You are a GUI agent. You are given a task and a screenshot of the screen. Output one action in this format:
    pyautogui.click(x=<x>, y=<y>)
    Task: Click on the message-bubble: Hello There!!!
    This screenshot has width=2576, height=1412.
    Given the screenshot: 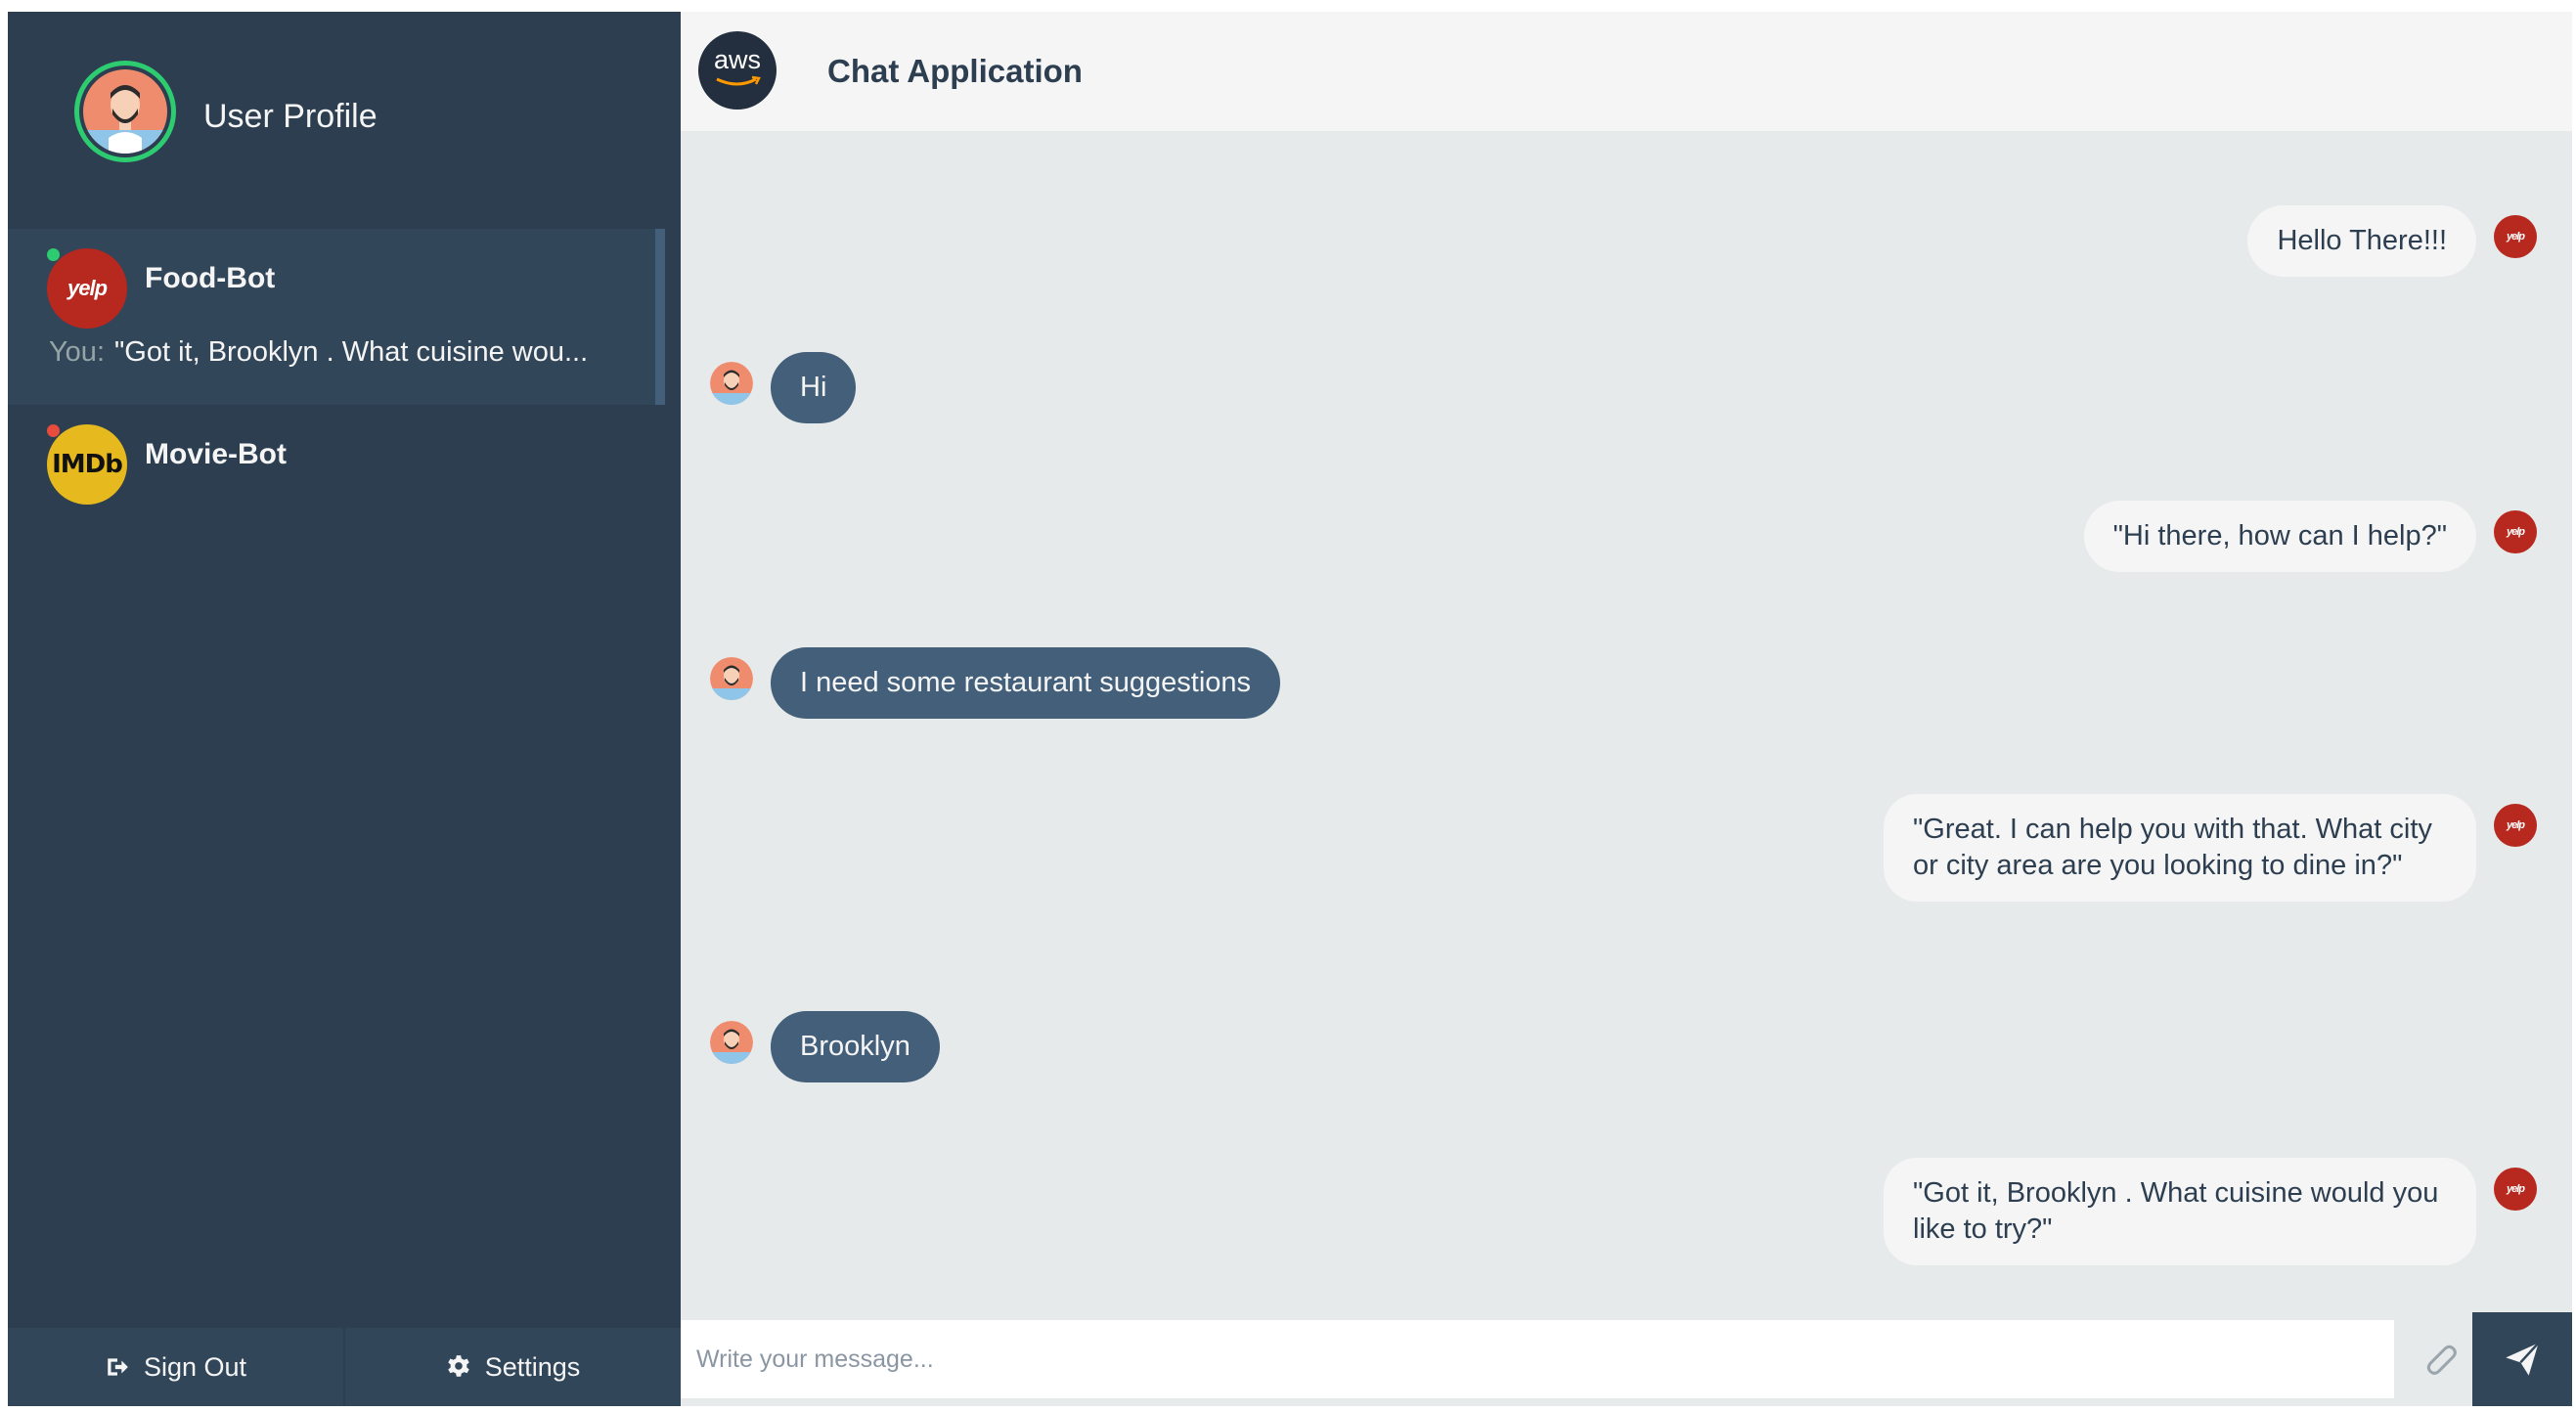 What is the action you would take?
    pyautogui.click(x=2361, y=241)
    